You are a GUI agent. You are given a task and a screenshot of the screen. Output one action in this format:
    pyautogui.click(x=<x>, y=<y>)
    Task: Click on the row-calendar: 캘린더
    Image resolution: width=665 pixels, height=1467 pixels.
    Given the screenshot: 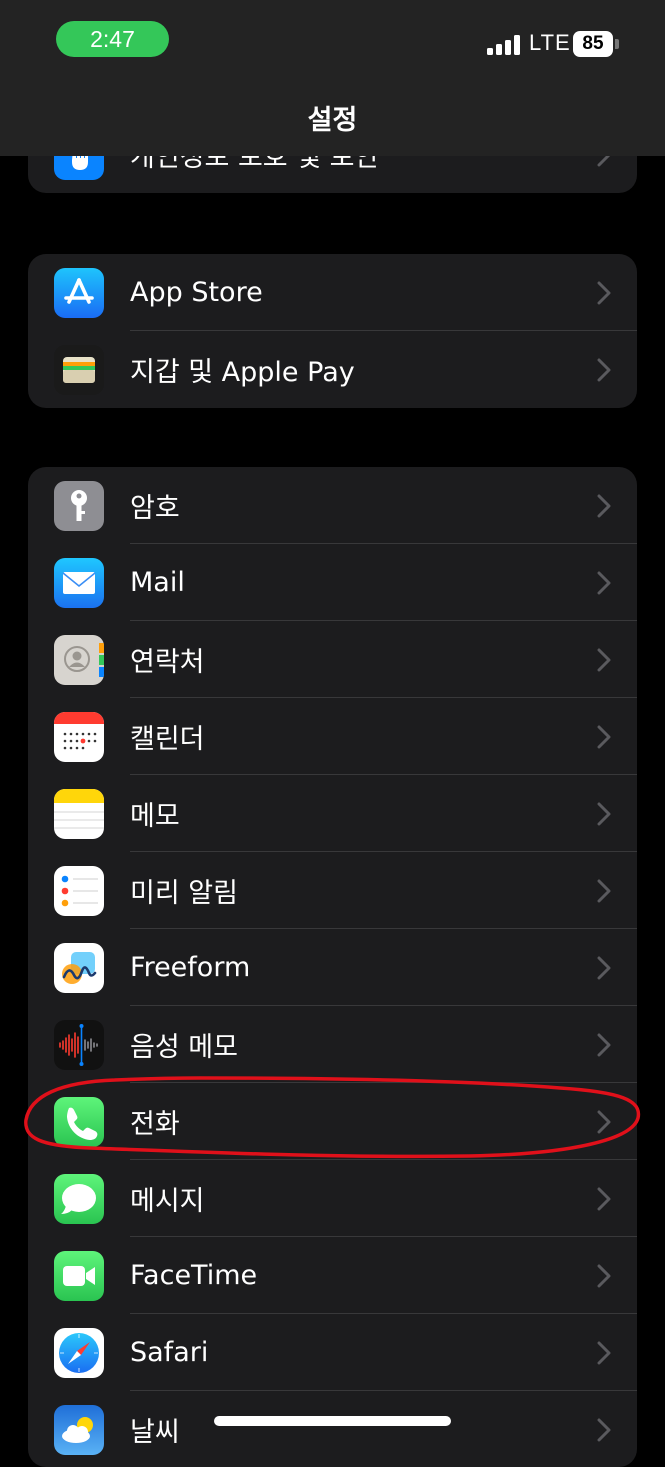 What is the action you would take?
    pyautogui.click(x=332, y=736)
    